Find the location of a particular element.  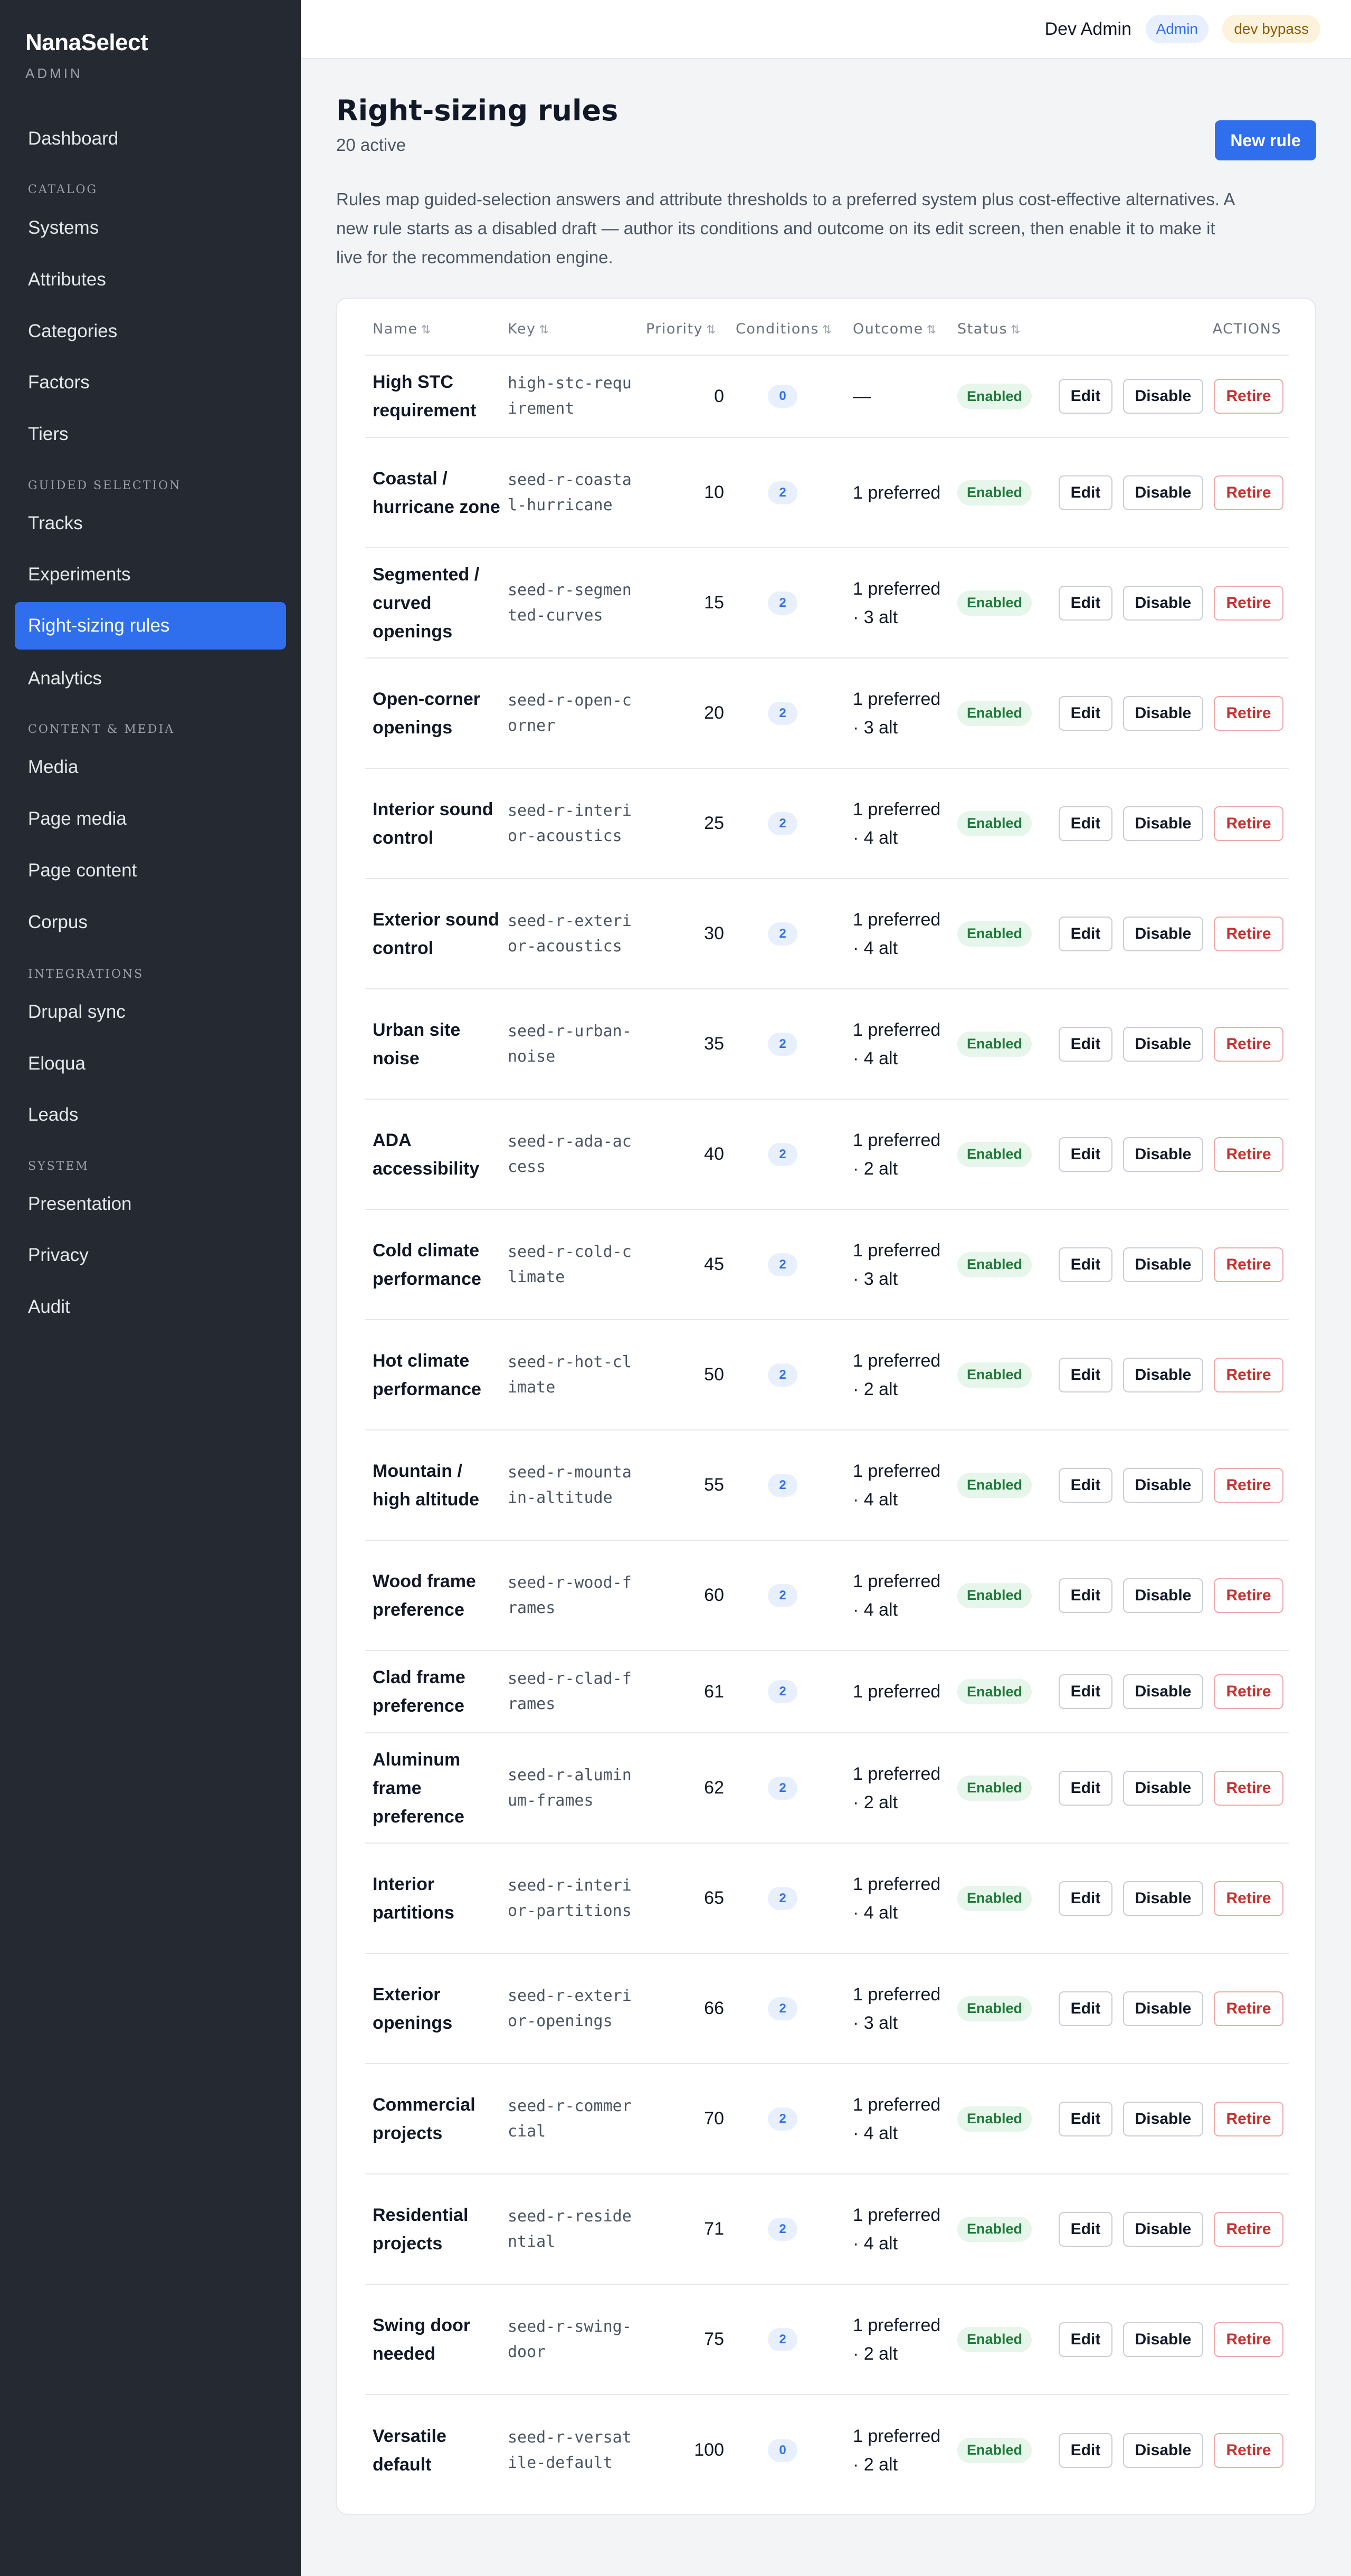

sidebar-item-tiers: Tiers is located at coordinates (150, 434).